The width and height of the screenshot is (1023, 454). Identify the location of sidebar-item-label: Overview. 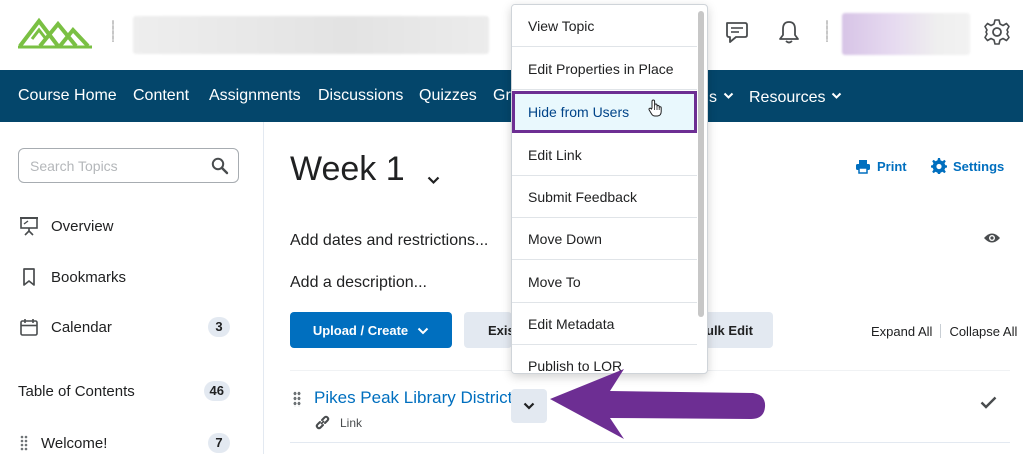
(82, 226).